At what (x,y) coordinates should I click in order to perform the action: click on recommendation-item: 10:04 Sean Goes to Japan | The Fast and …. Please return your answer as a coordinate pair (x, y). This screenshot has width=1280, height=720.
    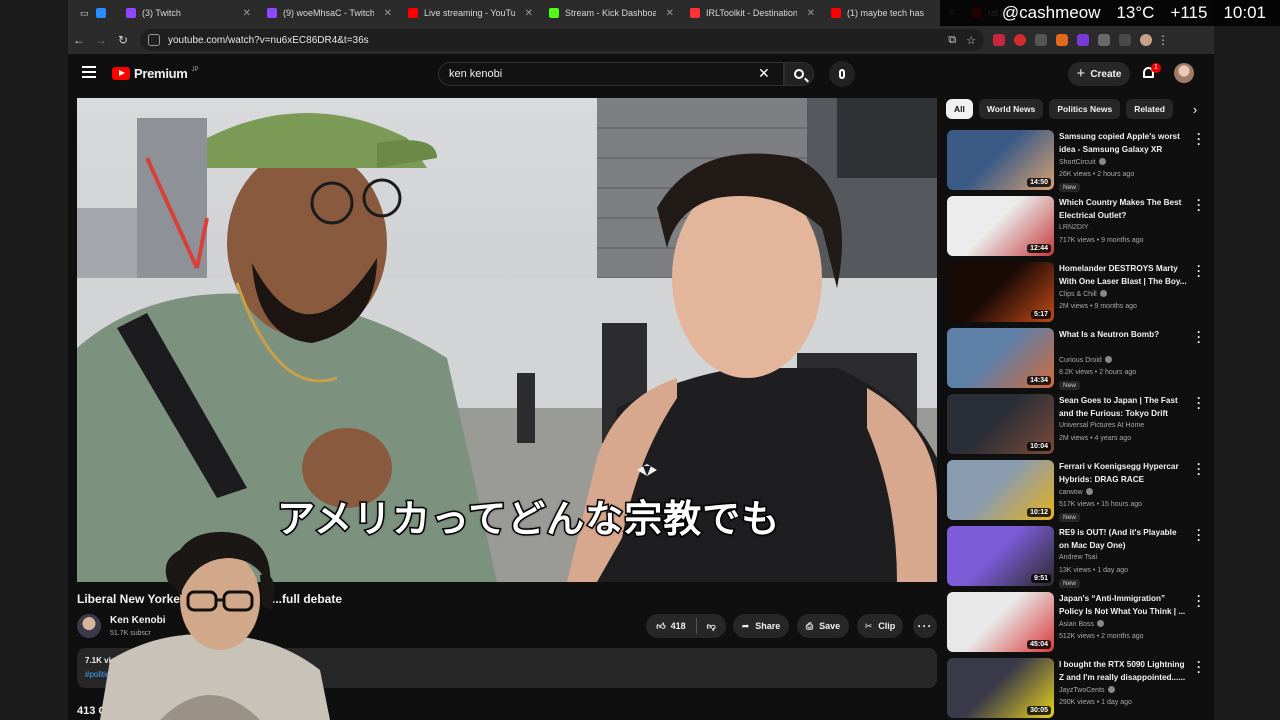
    Looking at the image, I should click on (1078, 426).